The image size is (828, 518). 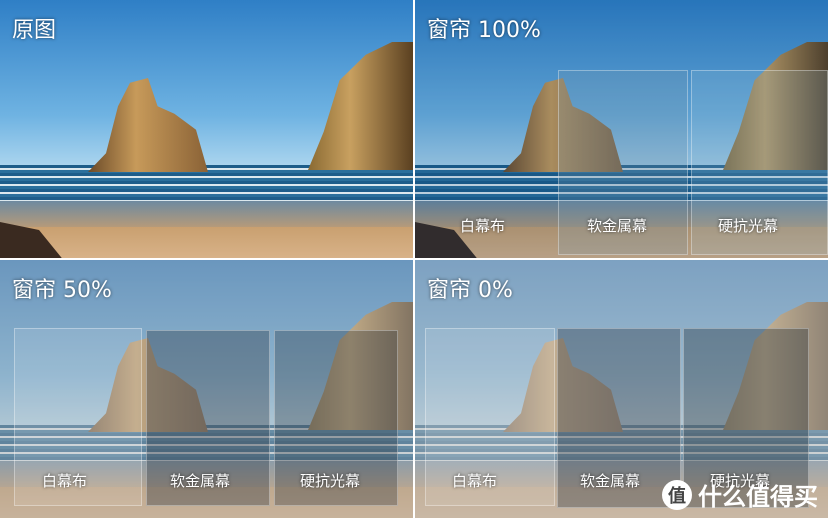 What do you see at coordinates (484, 30) in the screenshot?
I see `quadrant-title: 窗帘 100%` at bounding box center [484, 30].